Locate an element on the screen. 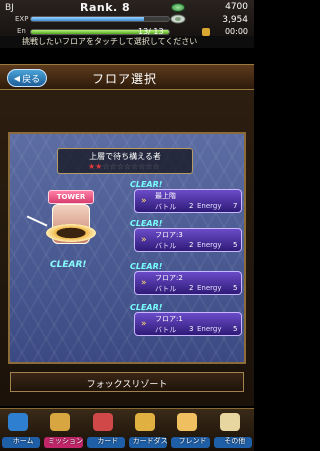 The height and width of the screenshot is (451, 320). back-button: ◀ 戻る is located at coordinates (27, 78).